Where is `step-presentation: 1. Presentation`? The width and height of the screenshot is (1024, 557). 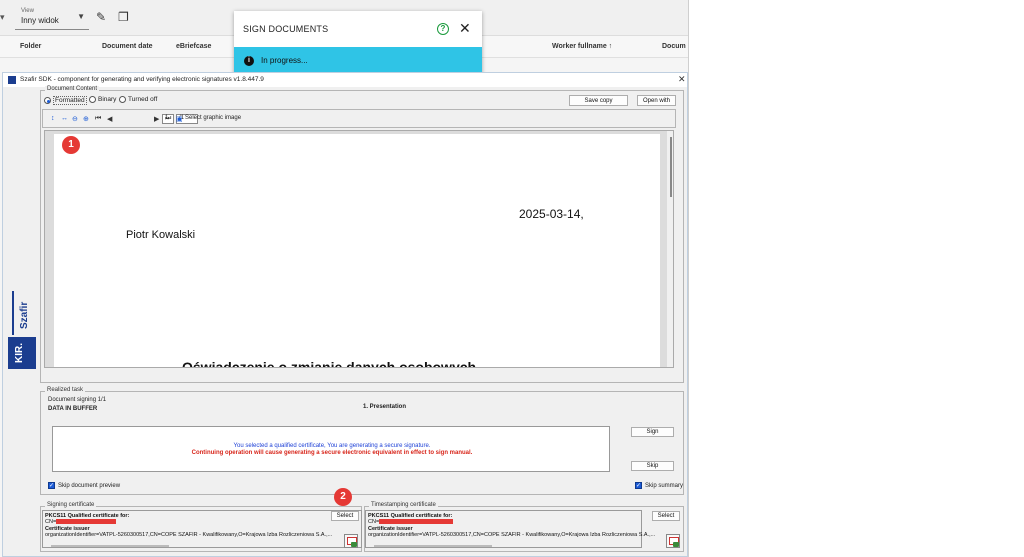
step-presentation: 1. Presentation is located at coordinates (385, 407).